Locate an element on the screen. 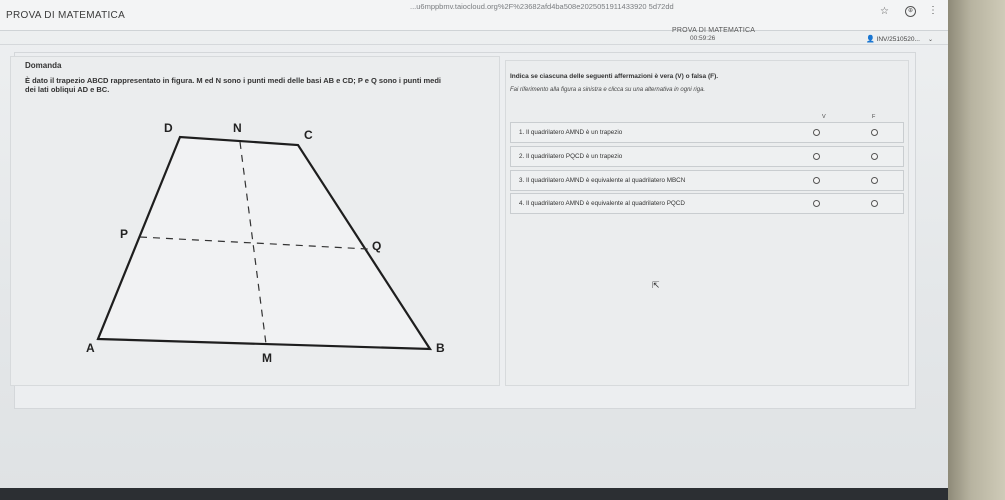 This screenshot has width=1005, height=500. point-d-label: D is located at coordinates (168, 128).